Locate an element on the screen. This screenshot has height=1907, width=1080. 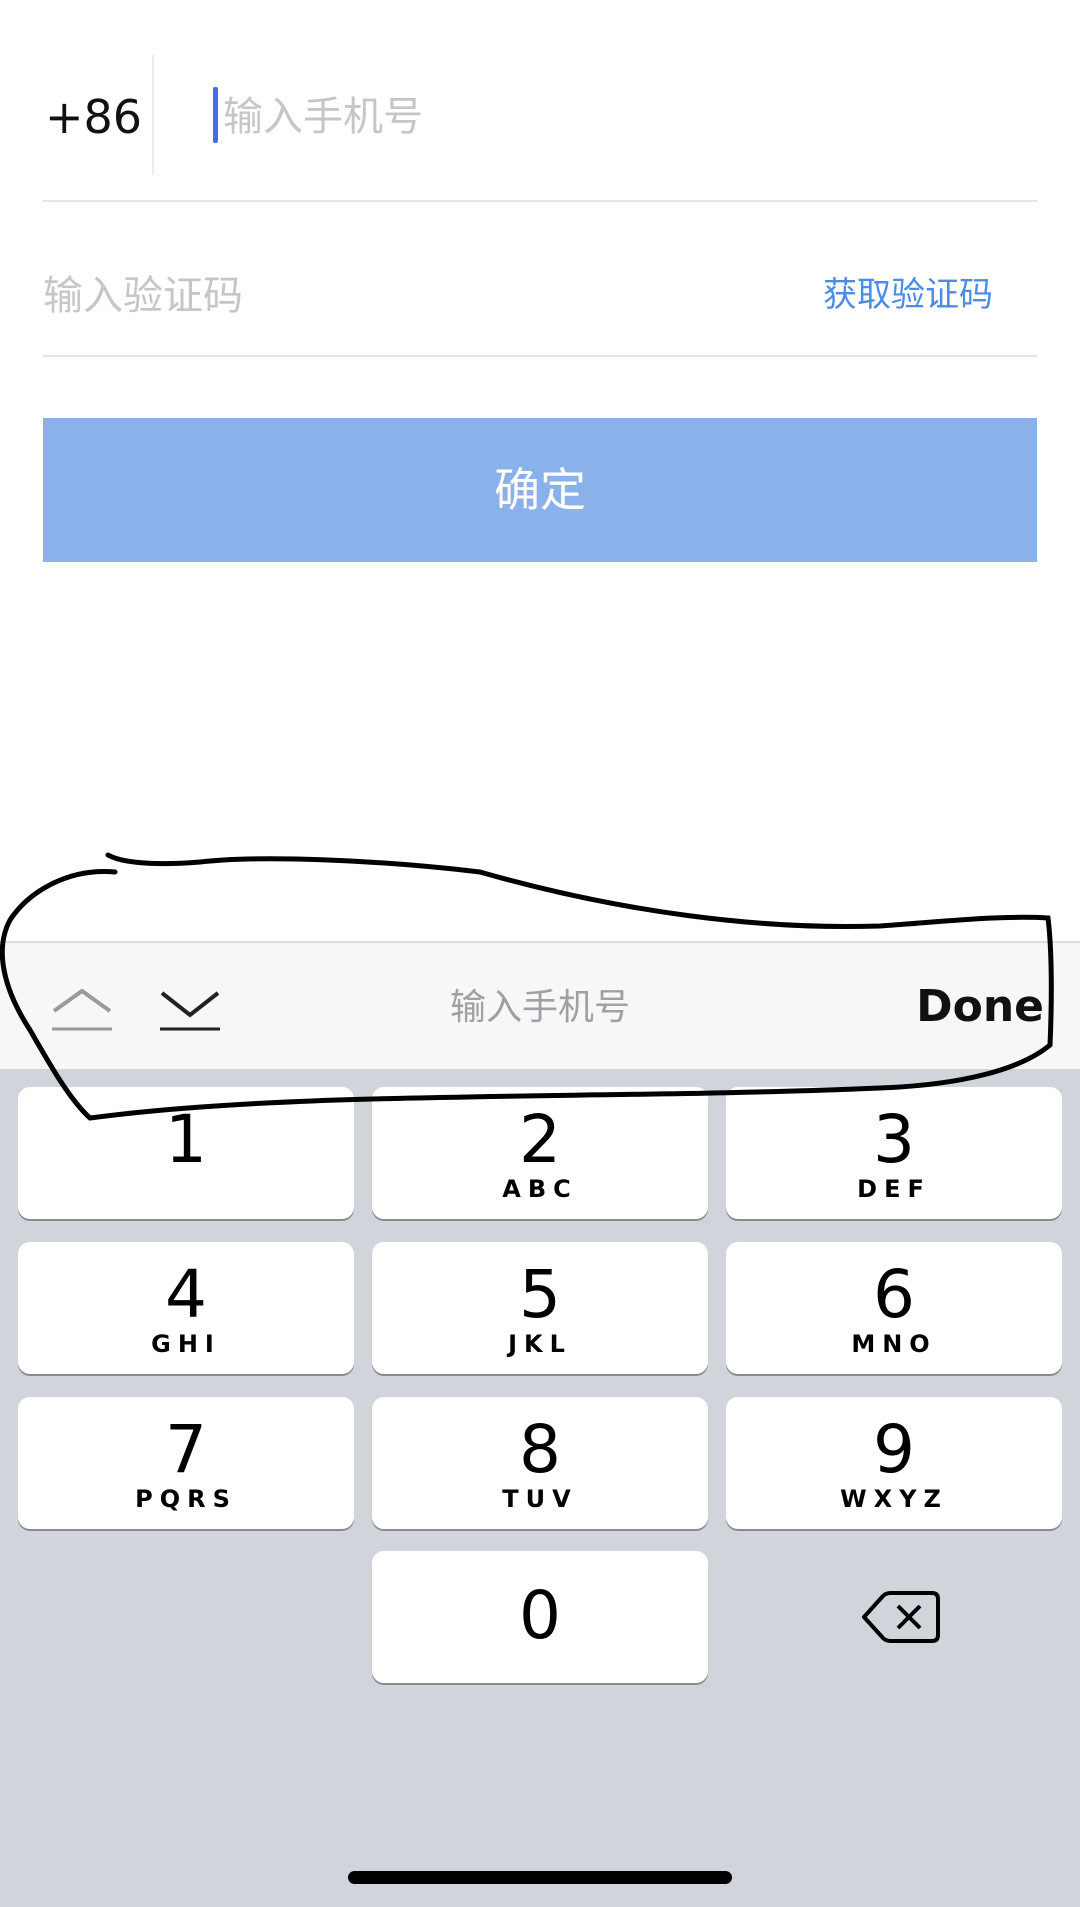
key-digit: 1 is located at coordinates (186, 1139).